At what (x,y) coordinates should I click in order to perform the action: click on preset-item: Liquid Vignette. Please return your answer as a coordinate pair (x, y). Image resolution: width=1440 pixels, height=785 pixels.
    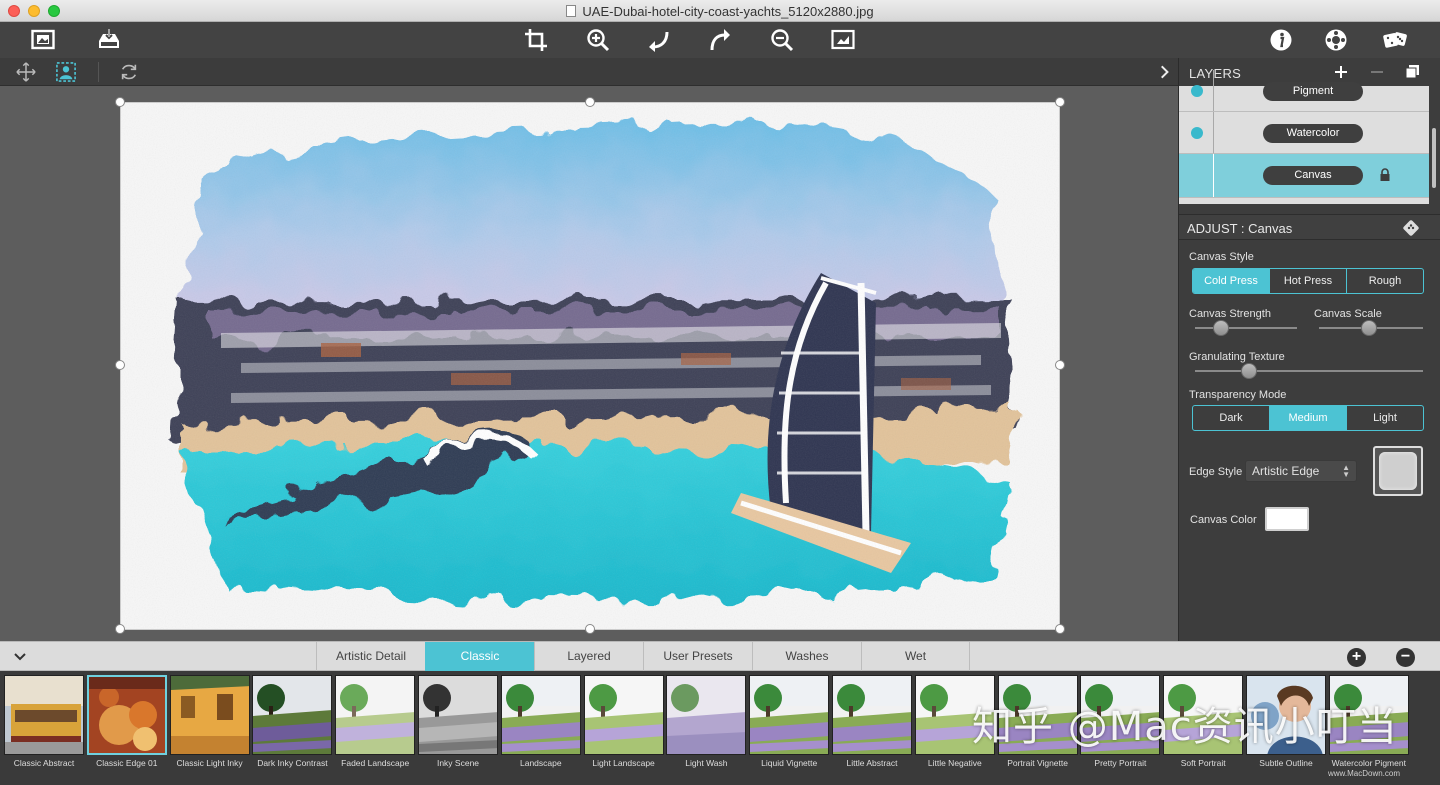
    Looking at the image, I should click on (789, 730).